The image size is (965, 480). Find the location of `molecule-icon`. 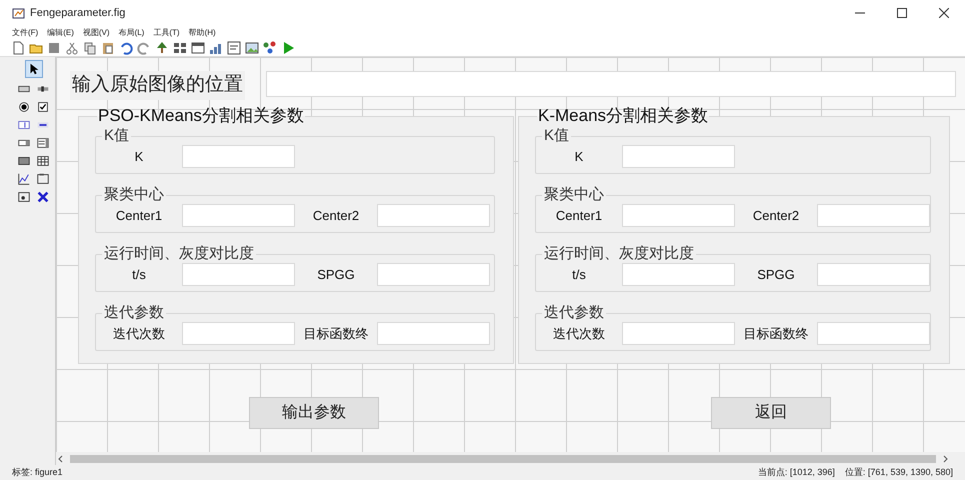

molecule-icon is located at coordinates (270, 48).